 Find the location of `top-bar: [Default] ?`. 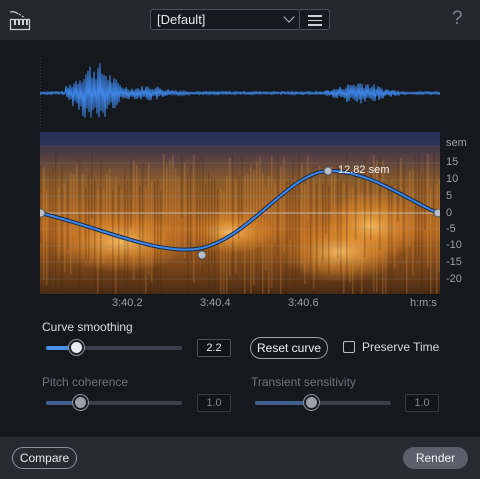

top-bar: [Default] ? is located at coordinates (240, 20).